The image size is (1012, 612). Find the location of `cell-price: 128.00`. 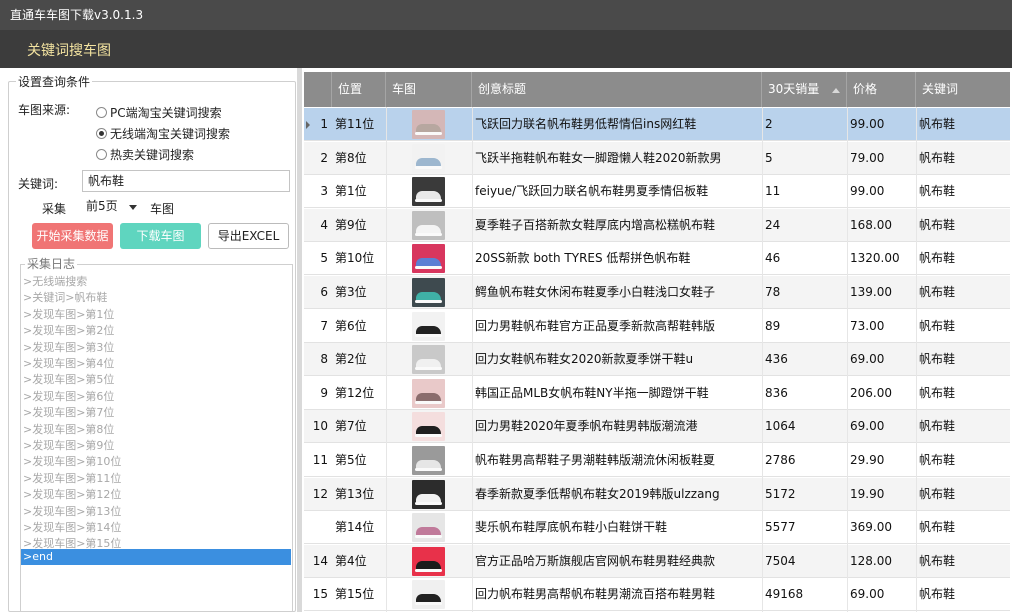

cell-price: 128.00 is located at coordinates (881, 561).